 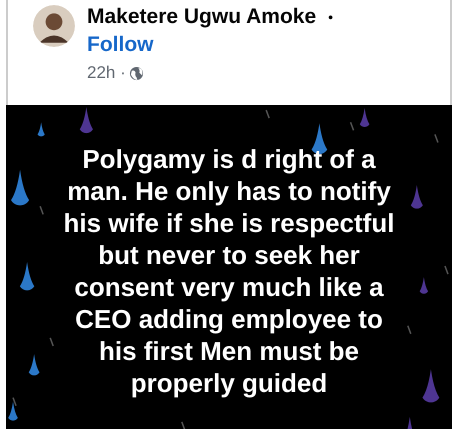 What do you see at coordinates (201, 17) in the screenshot?
I see `author-name: Maketere Ugwu Amoke` at bounding box center [201, 17].